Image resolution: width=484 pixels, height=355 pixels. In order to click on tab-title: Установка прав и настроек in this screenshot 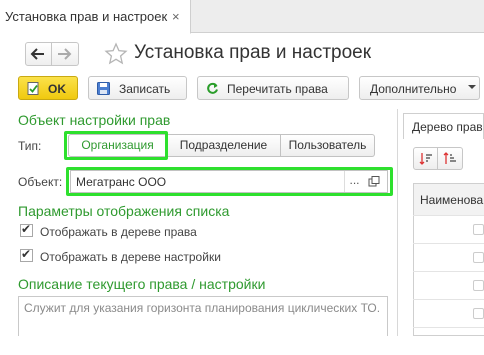, I will do `click(86, 16)`.